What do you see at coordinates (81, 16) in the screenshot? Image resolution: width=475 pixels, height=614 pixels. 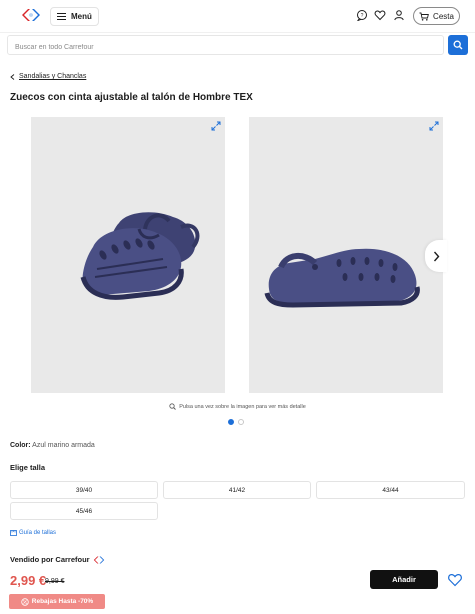 I see `menu-label: Menú` at bounding box center [81, 16].